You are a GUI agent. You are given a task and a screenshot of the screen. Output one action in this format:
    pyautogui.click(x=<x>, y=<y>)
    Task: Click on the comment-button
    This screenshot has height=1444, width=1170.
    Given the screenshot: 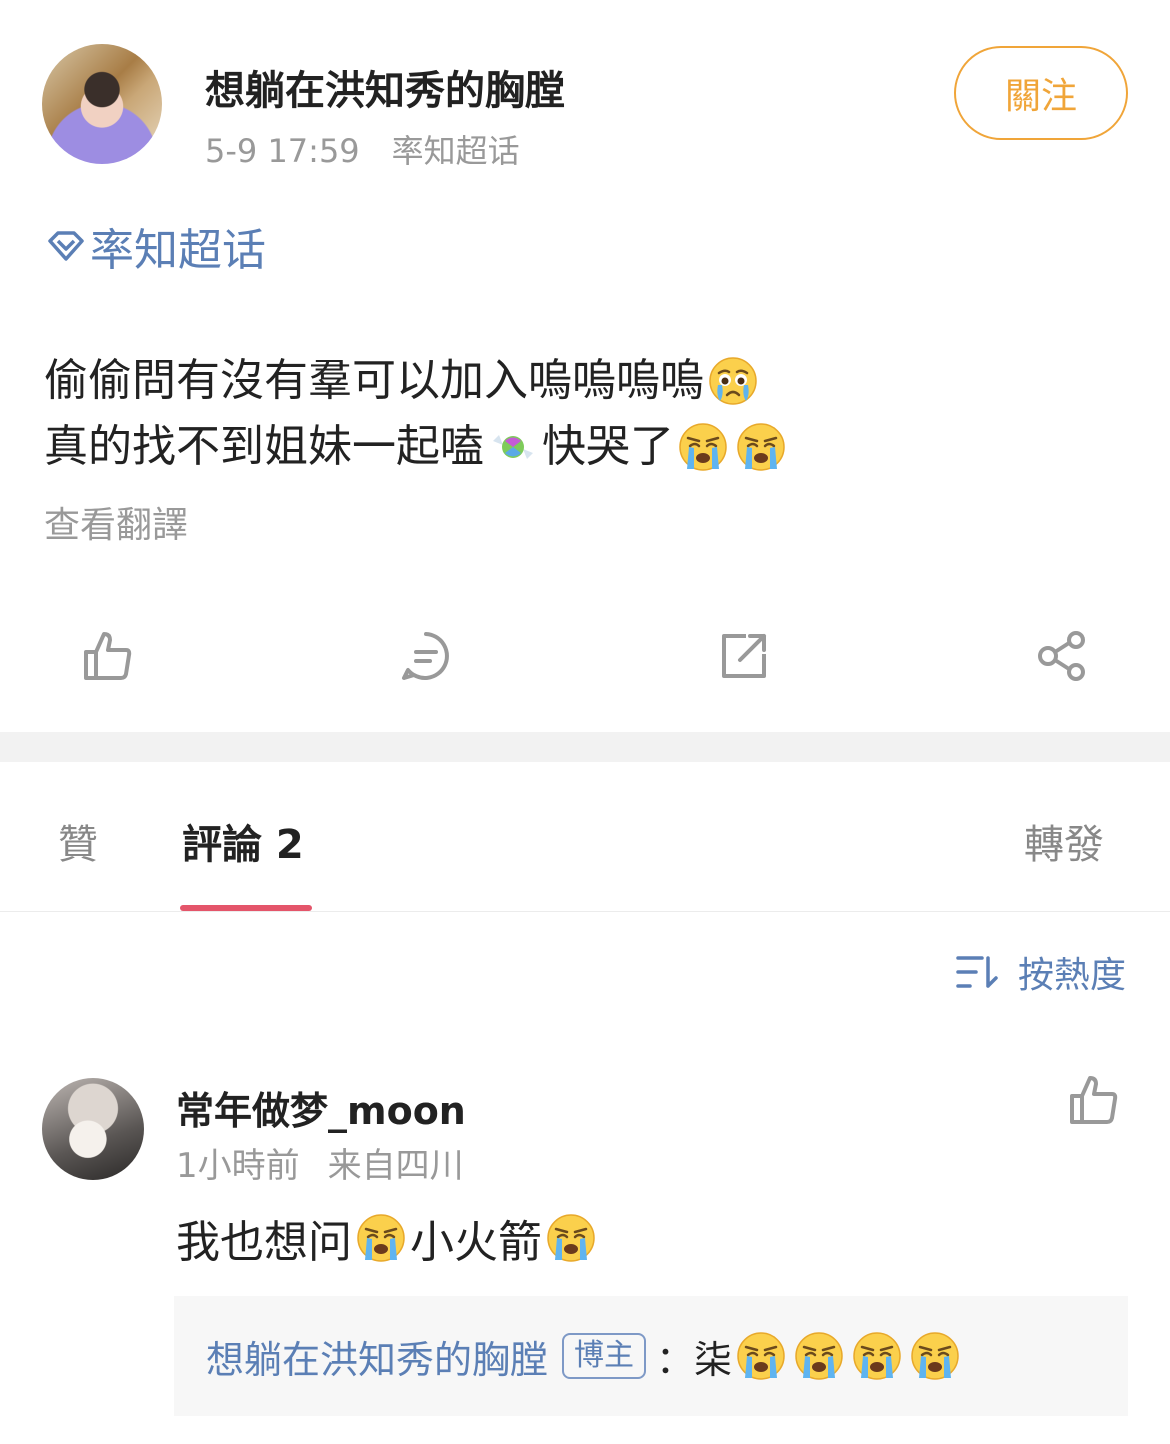 What is the action you would take?
    pyautogui.click(x=426, y=656)
    